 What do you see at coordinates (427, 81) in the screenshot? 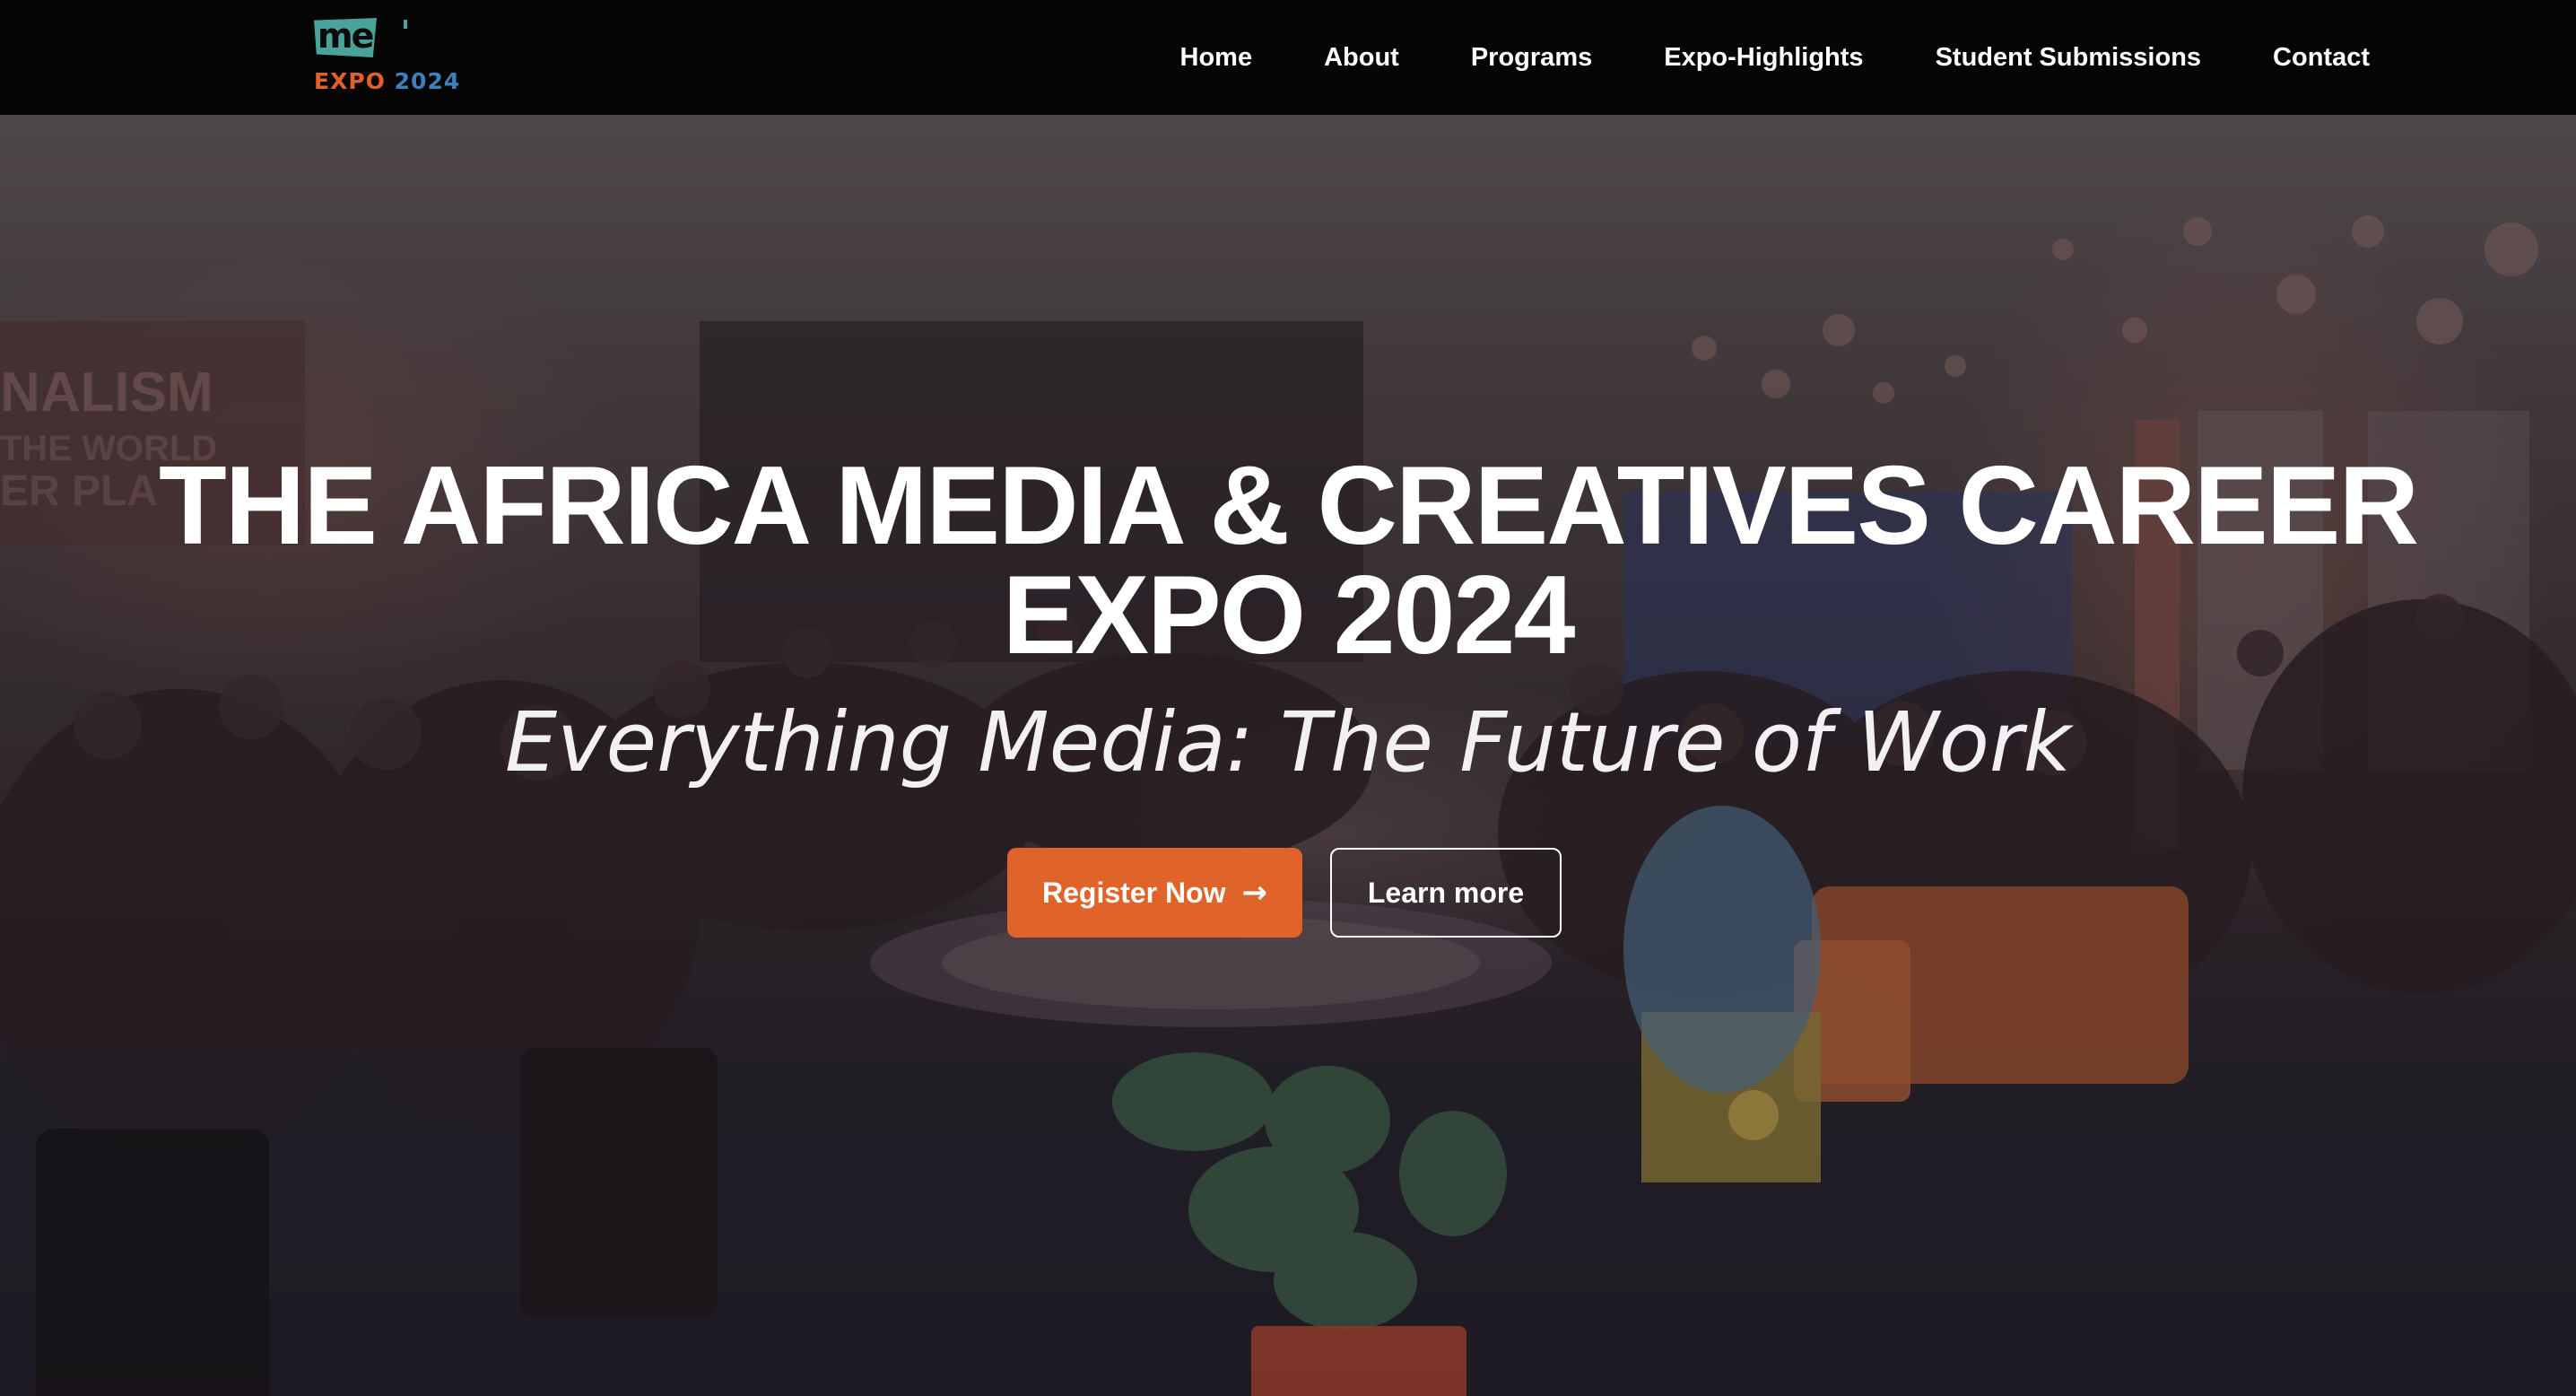
I see `logo-expo-year: 2024` at bounding box center [427, 81].